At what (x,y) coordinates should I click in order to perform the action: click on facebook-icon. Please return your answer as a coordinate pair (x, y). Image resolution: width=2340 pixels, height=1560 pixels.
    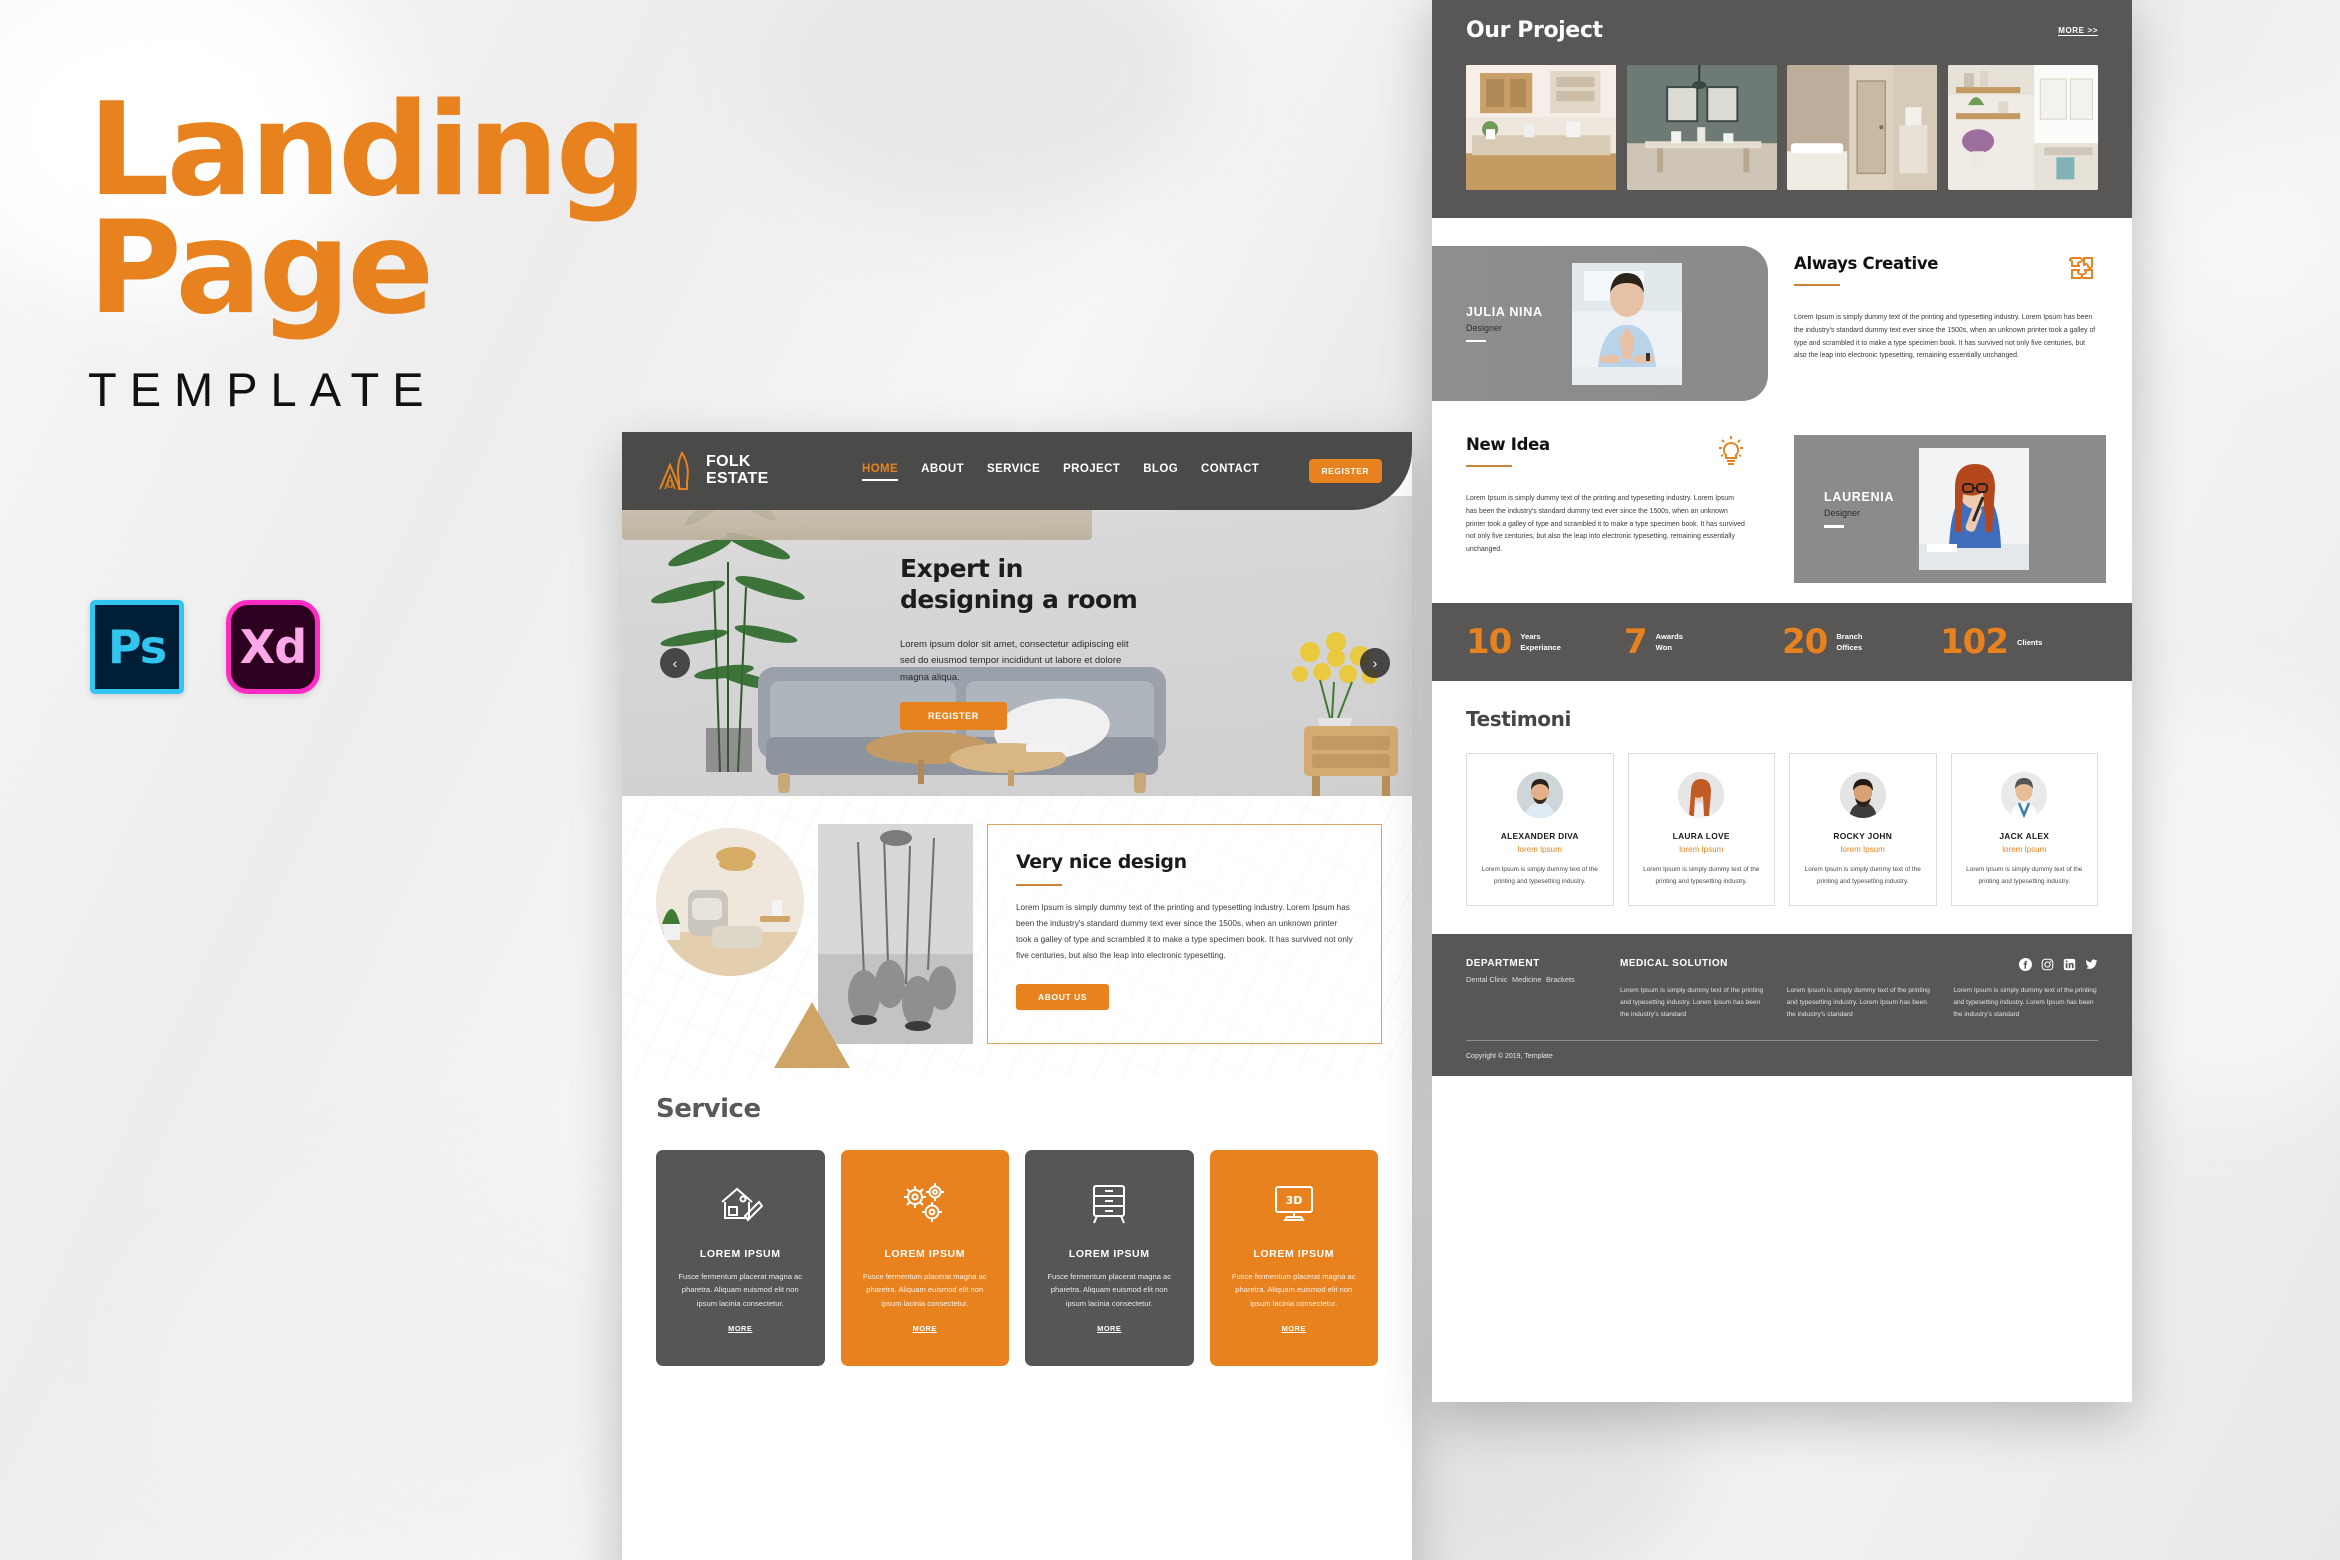
    Looking at the image, I should click on (2025, 965).